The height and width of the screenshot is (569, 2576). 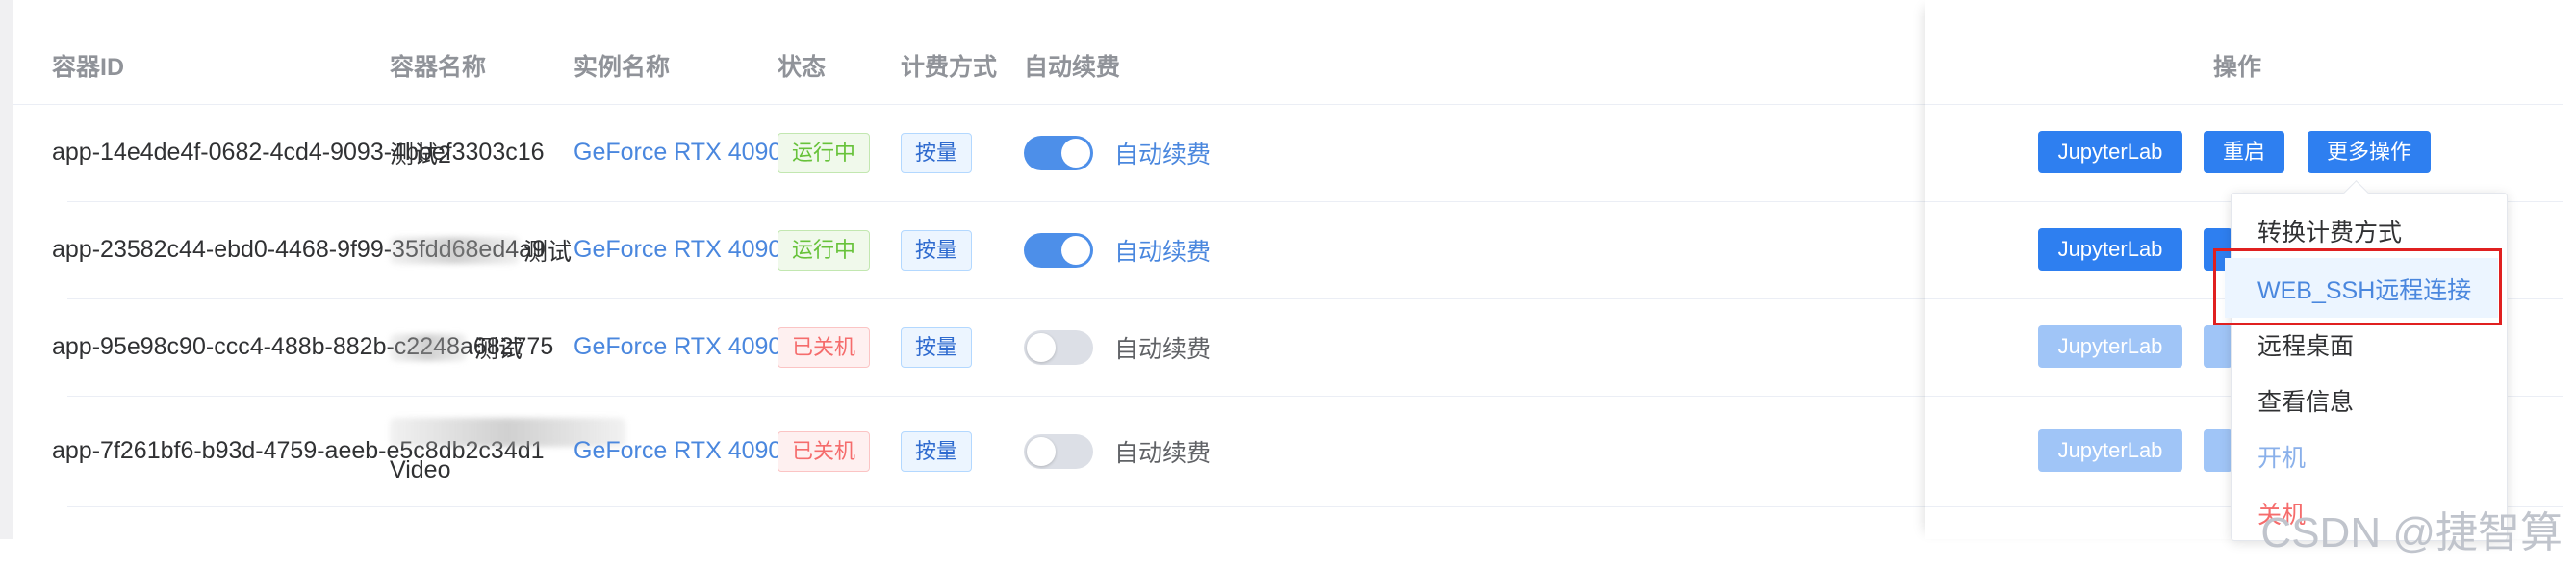 What do you see at coordinates (6, 269) in the screenshot?
I see `left-border-strip` at bounding box center [6, 269].